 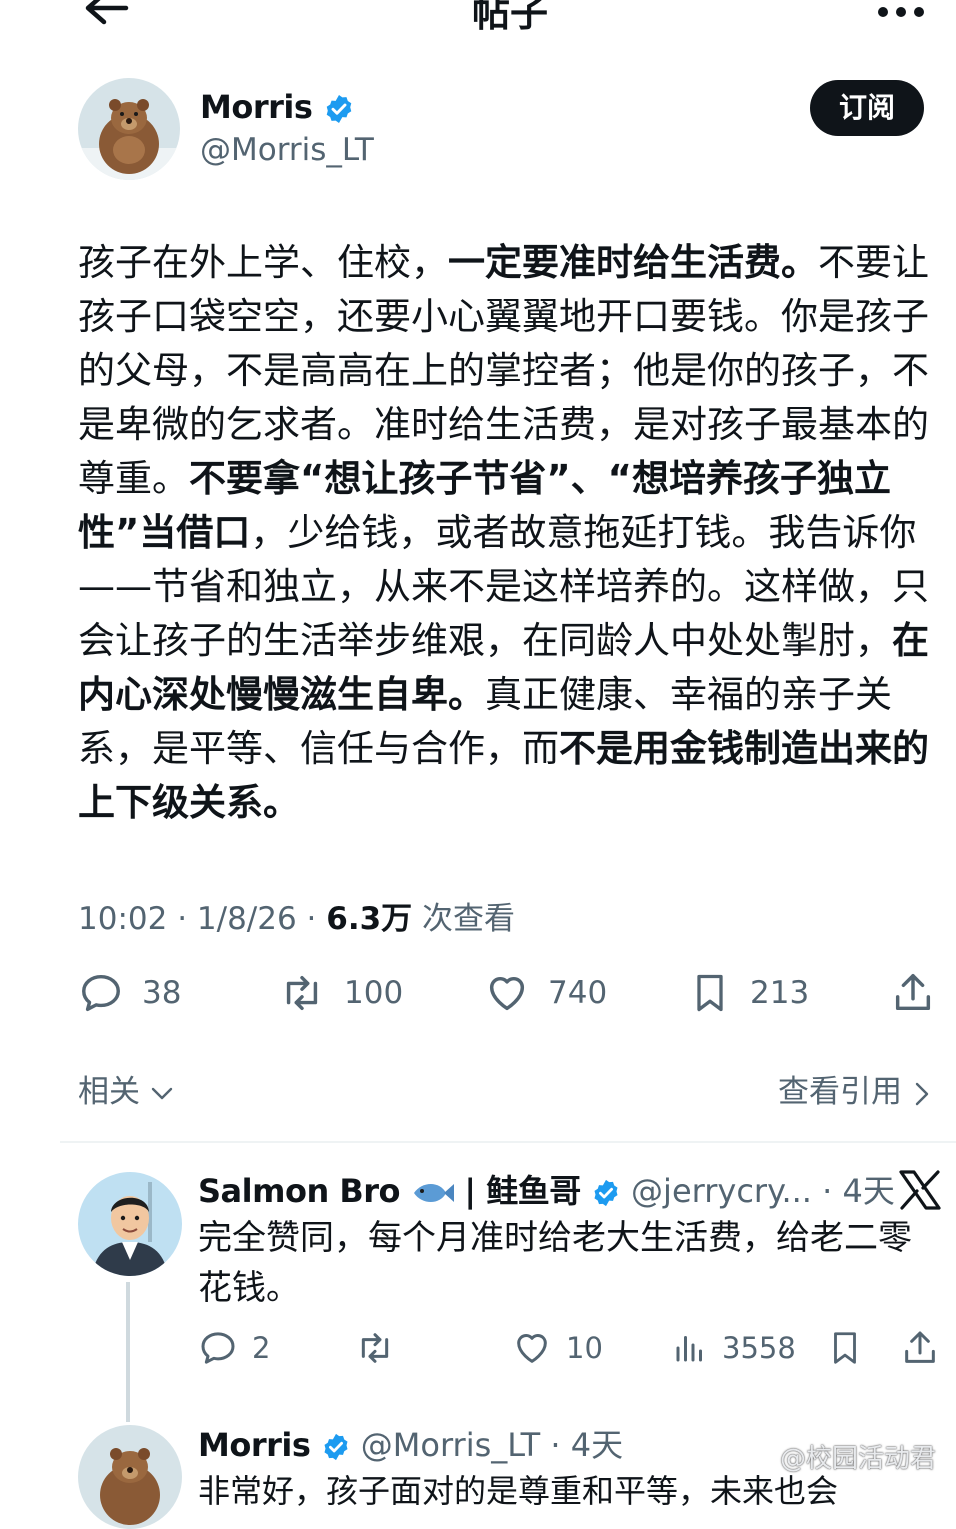 I want to click on view-count: 6.3万, so click(x=369, y=919).